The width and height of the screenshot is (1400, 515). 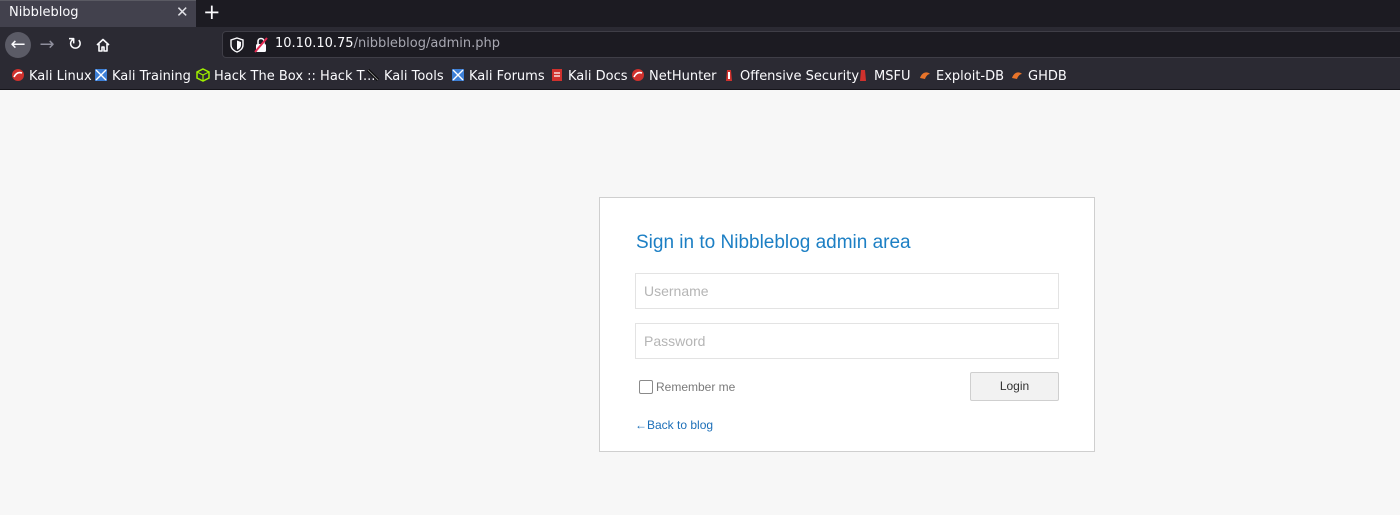 I want to click on nethunter-icon, so click(x=638, y=75).